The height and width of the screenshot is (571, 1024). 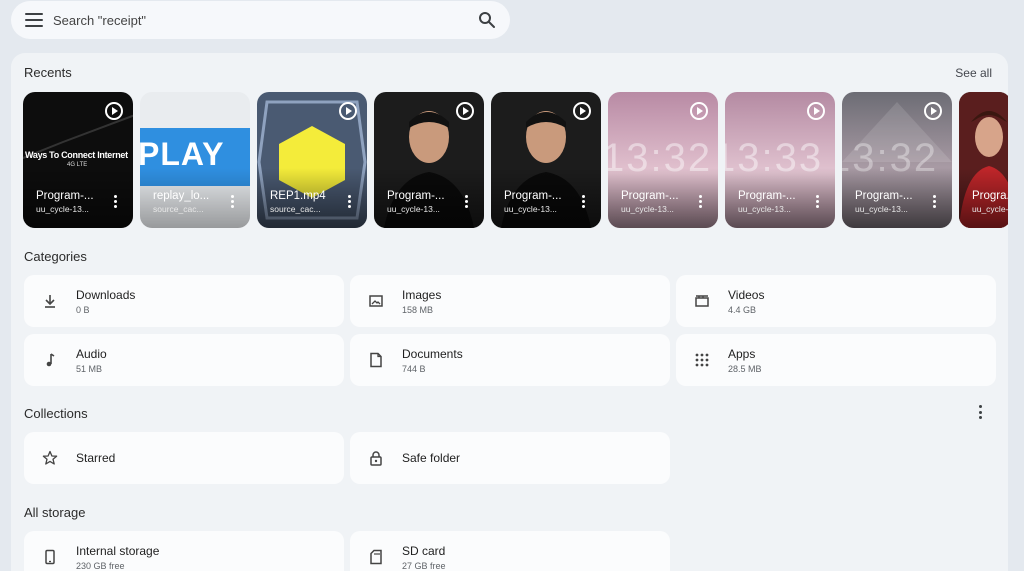 I want to click on menu-icon, so click(x=34, y=20).